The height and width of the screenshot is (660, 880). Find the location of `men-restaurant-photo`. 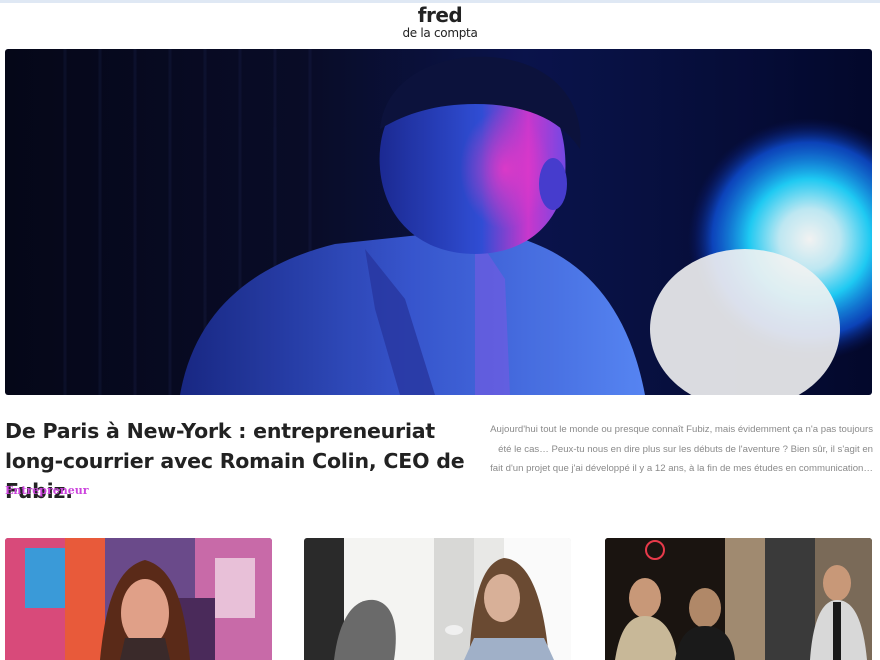

men-restaurant-photo is located at coordinates (738, 599).